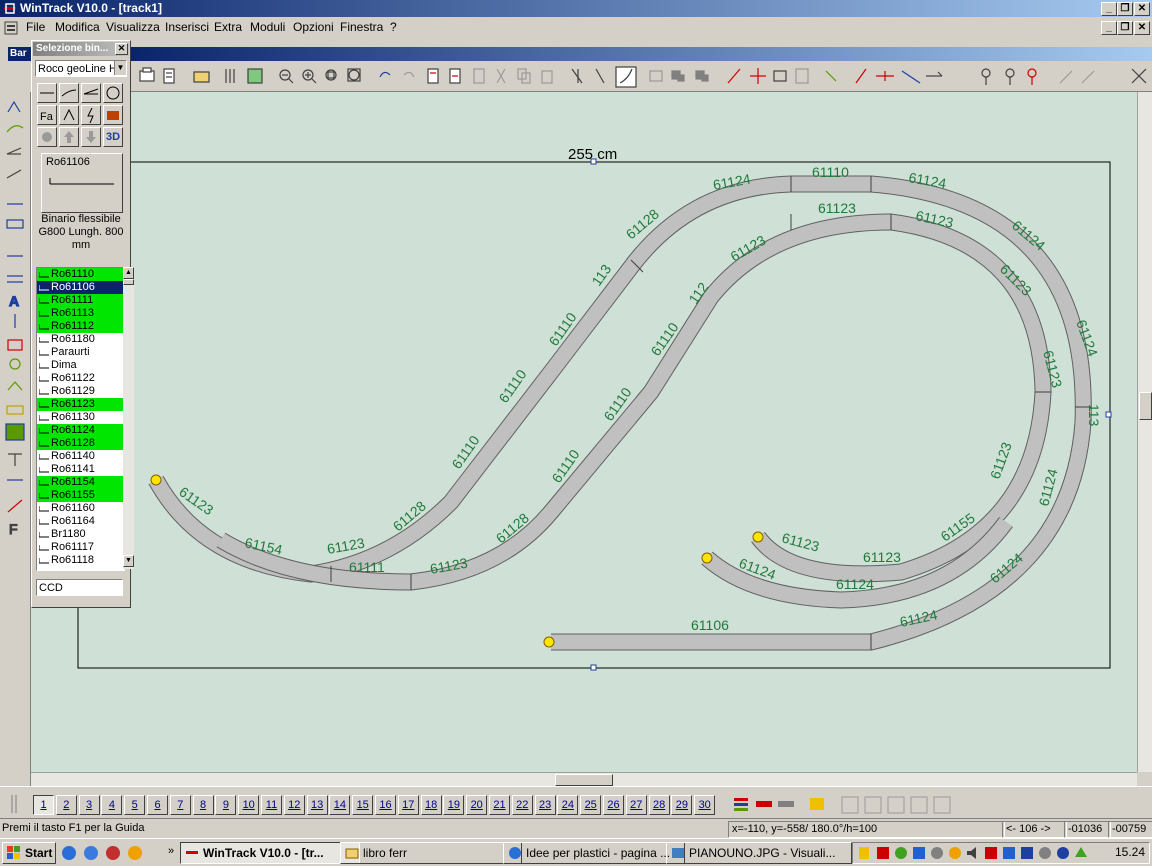  What do you see at coordinates (1142, 28) in the screenshot?
I see `child-close-button: ✕` at bounding box center [1142, 28].